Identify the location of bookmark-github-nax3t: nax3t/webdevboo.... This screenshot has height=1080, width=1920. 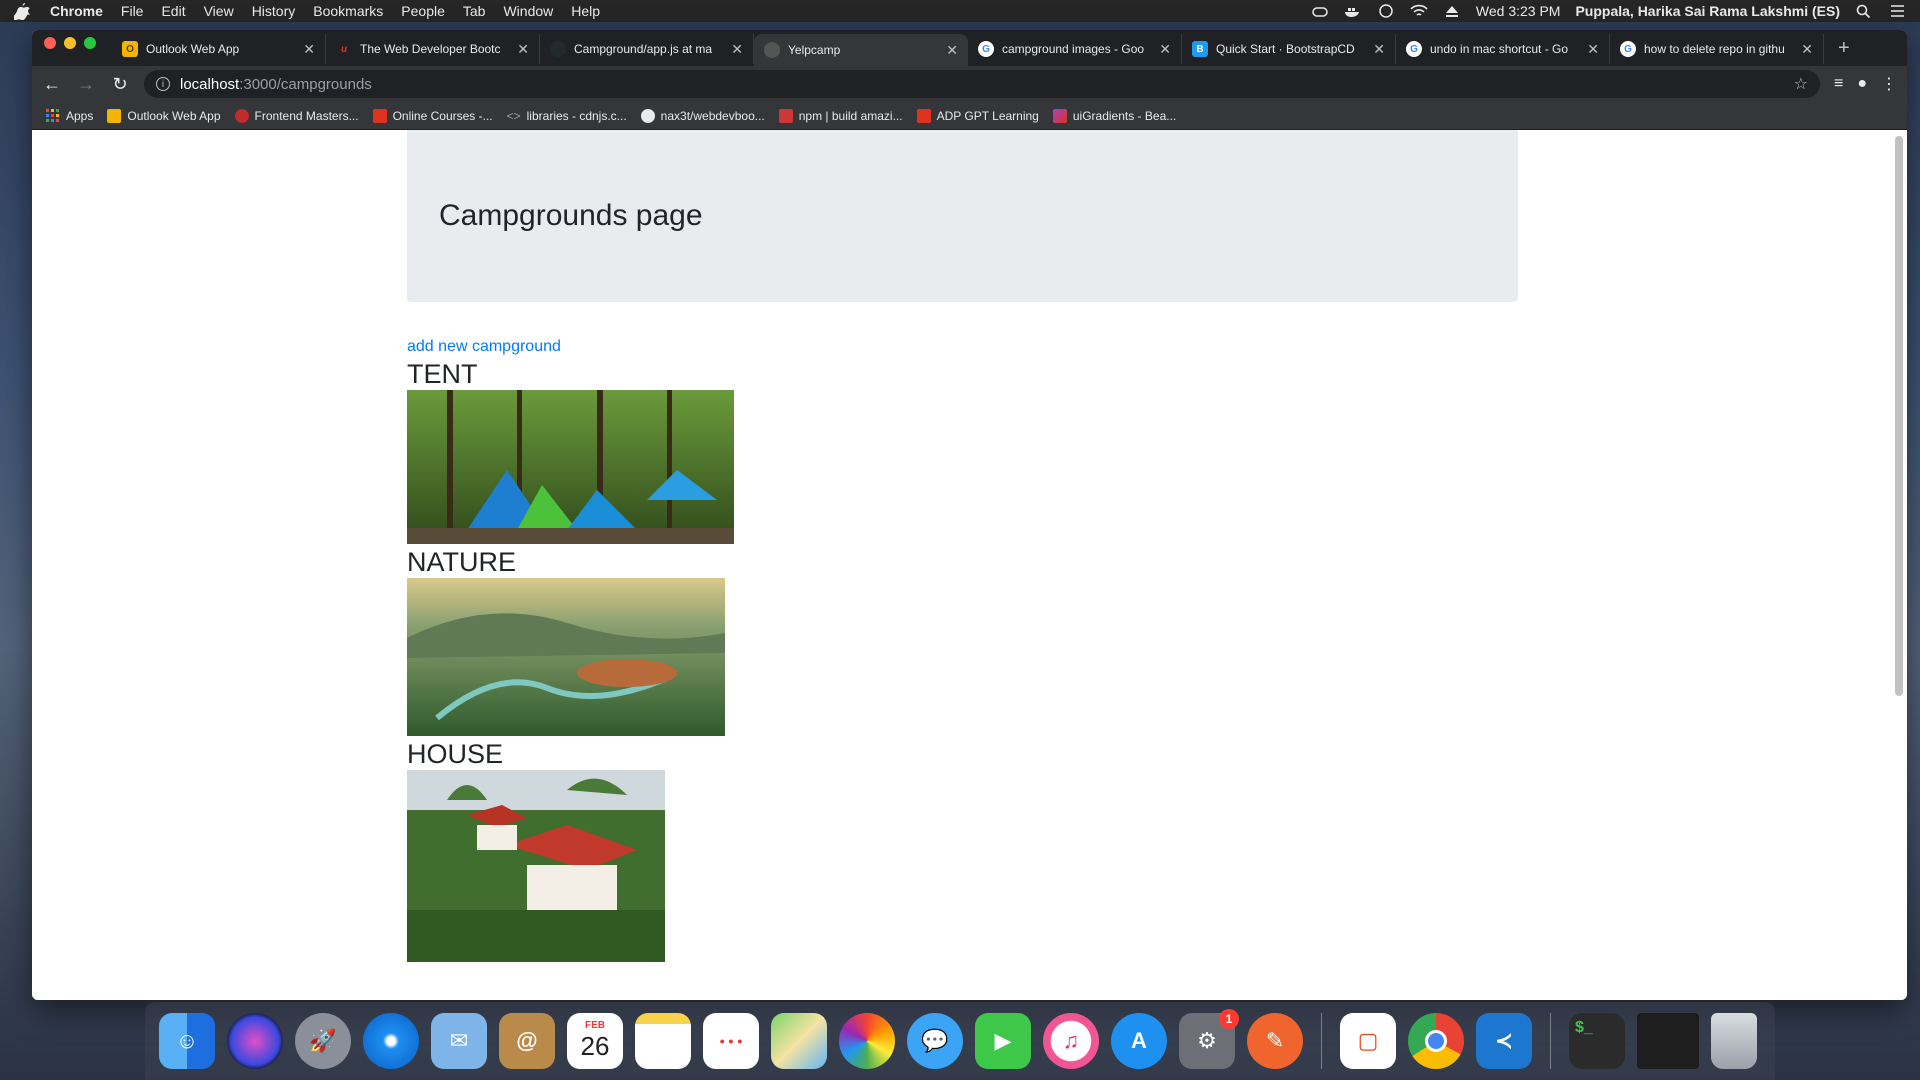
(702, 115).